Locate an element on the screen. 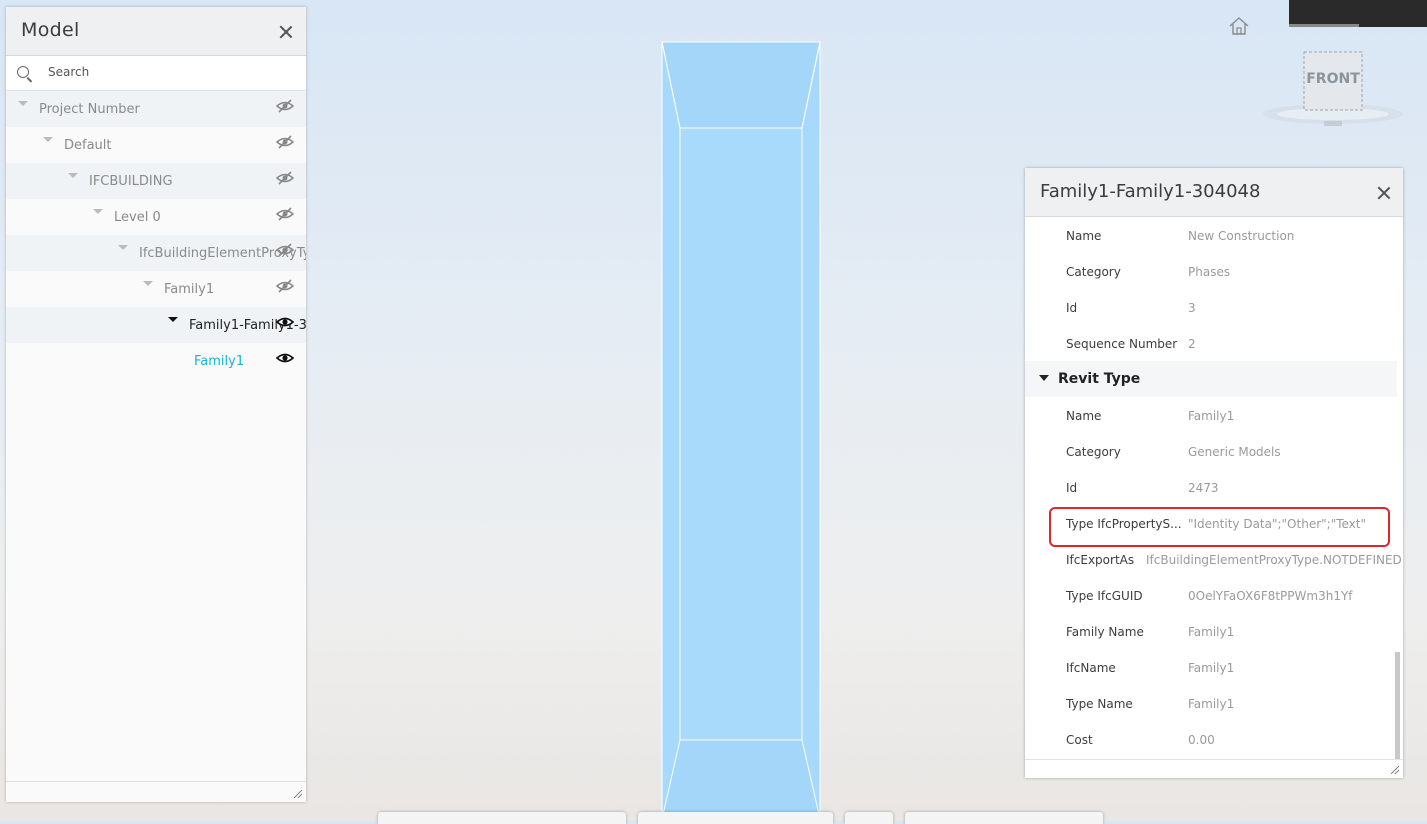 Image resolution: width=1427 pixels, height=824 pixels. collapse-arrow-icon is located at coordinates (1044, 378).